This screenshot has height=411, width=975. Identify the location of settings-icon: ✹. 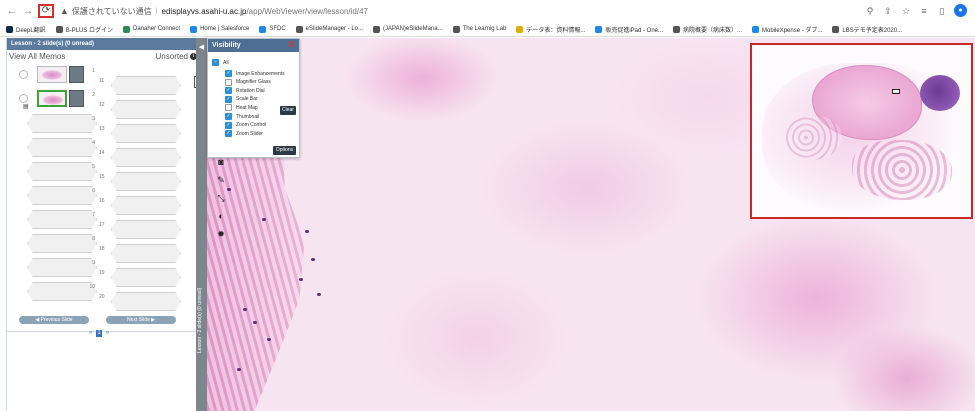
(221, 234).